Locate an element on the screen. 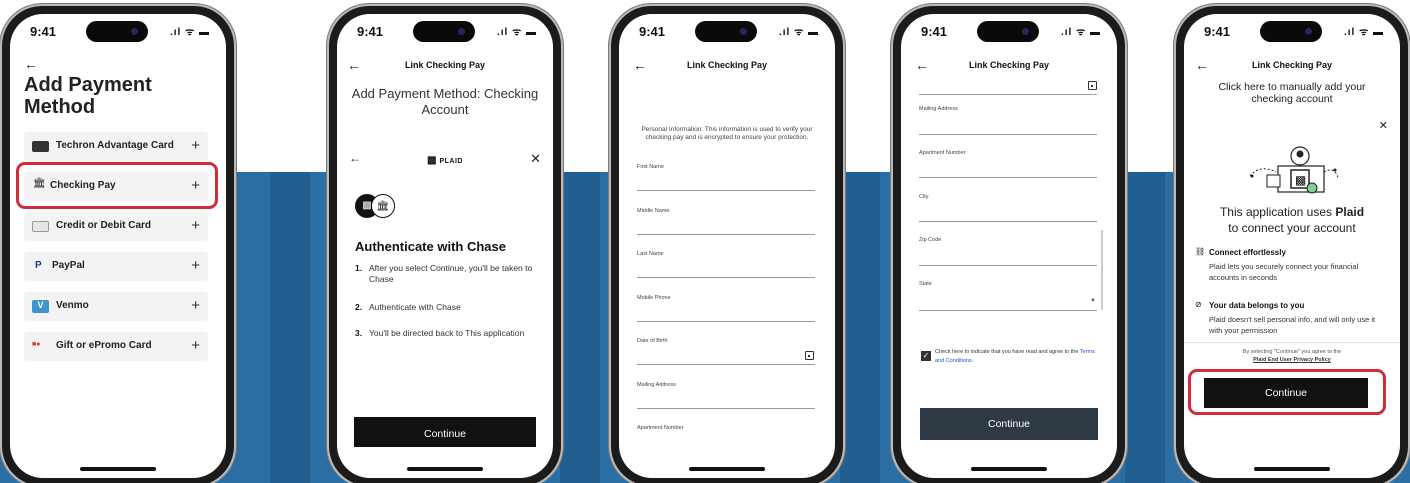 The width and height of the screenshot is (1410, 483). city-input is located at coordinates (1008, 221).